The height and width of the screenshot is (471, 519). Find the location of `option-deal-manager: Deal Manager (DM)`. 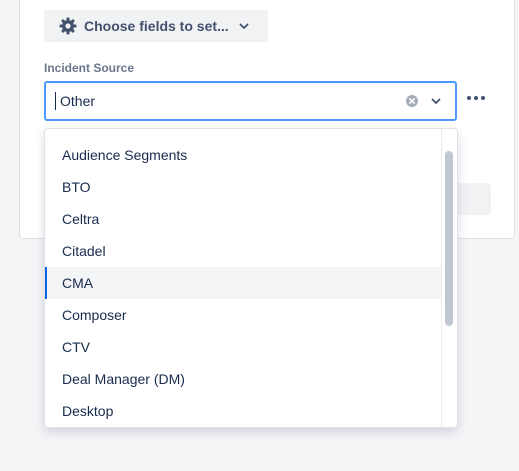

option-deal-manager: Deal Manager (DM) is located at coordinates (244, 379).